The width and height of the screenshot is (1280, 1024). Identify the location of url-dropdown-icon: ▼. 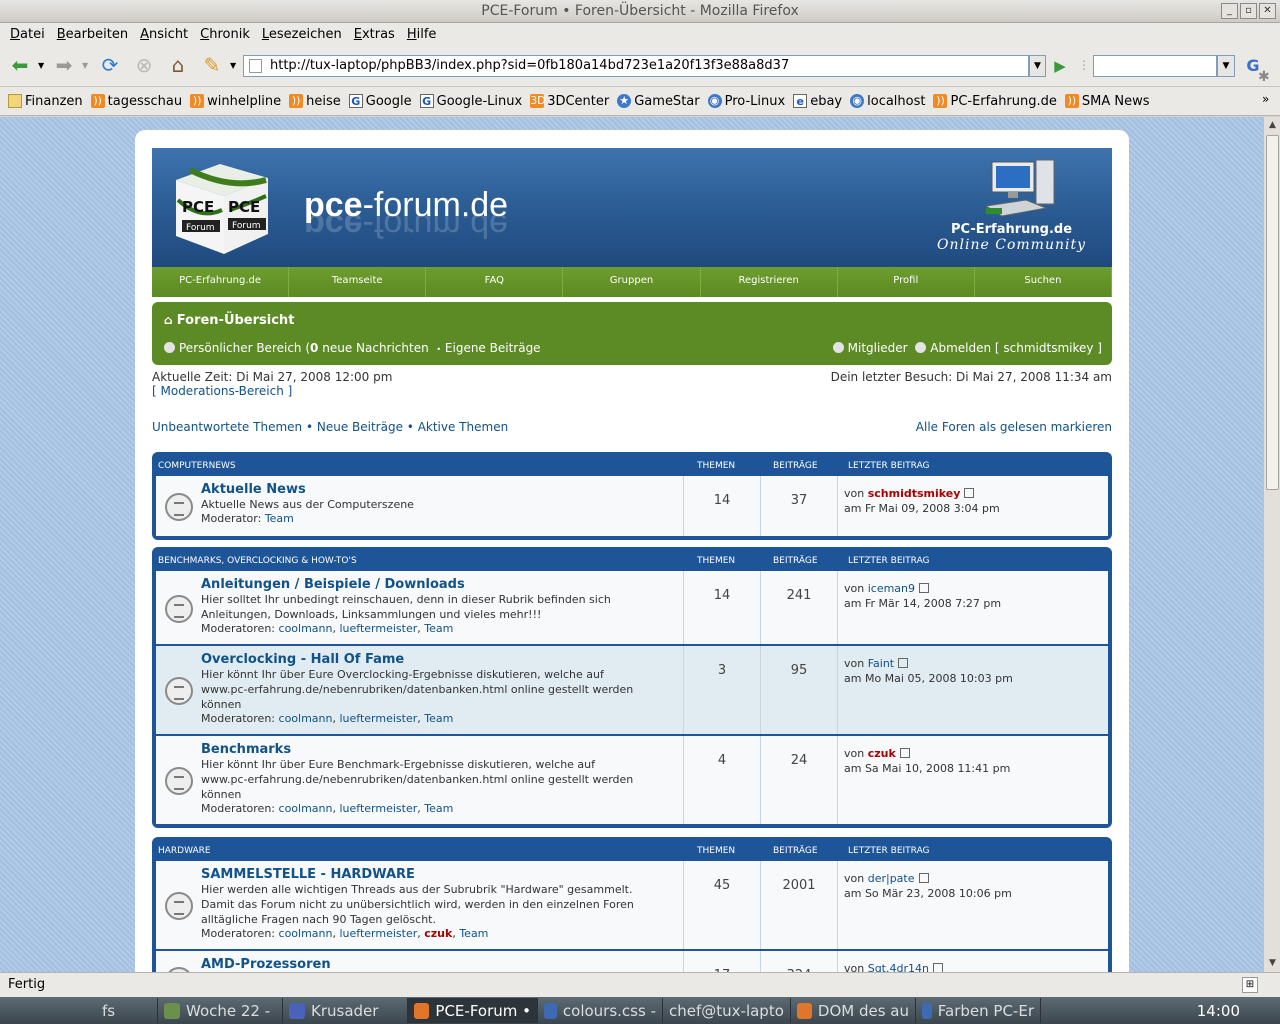
(1037, 66).